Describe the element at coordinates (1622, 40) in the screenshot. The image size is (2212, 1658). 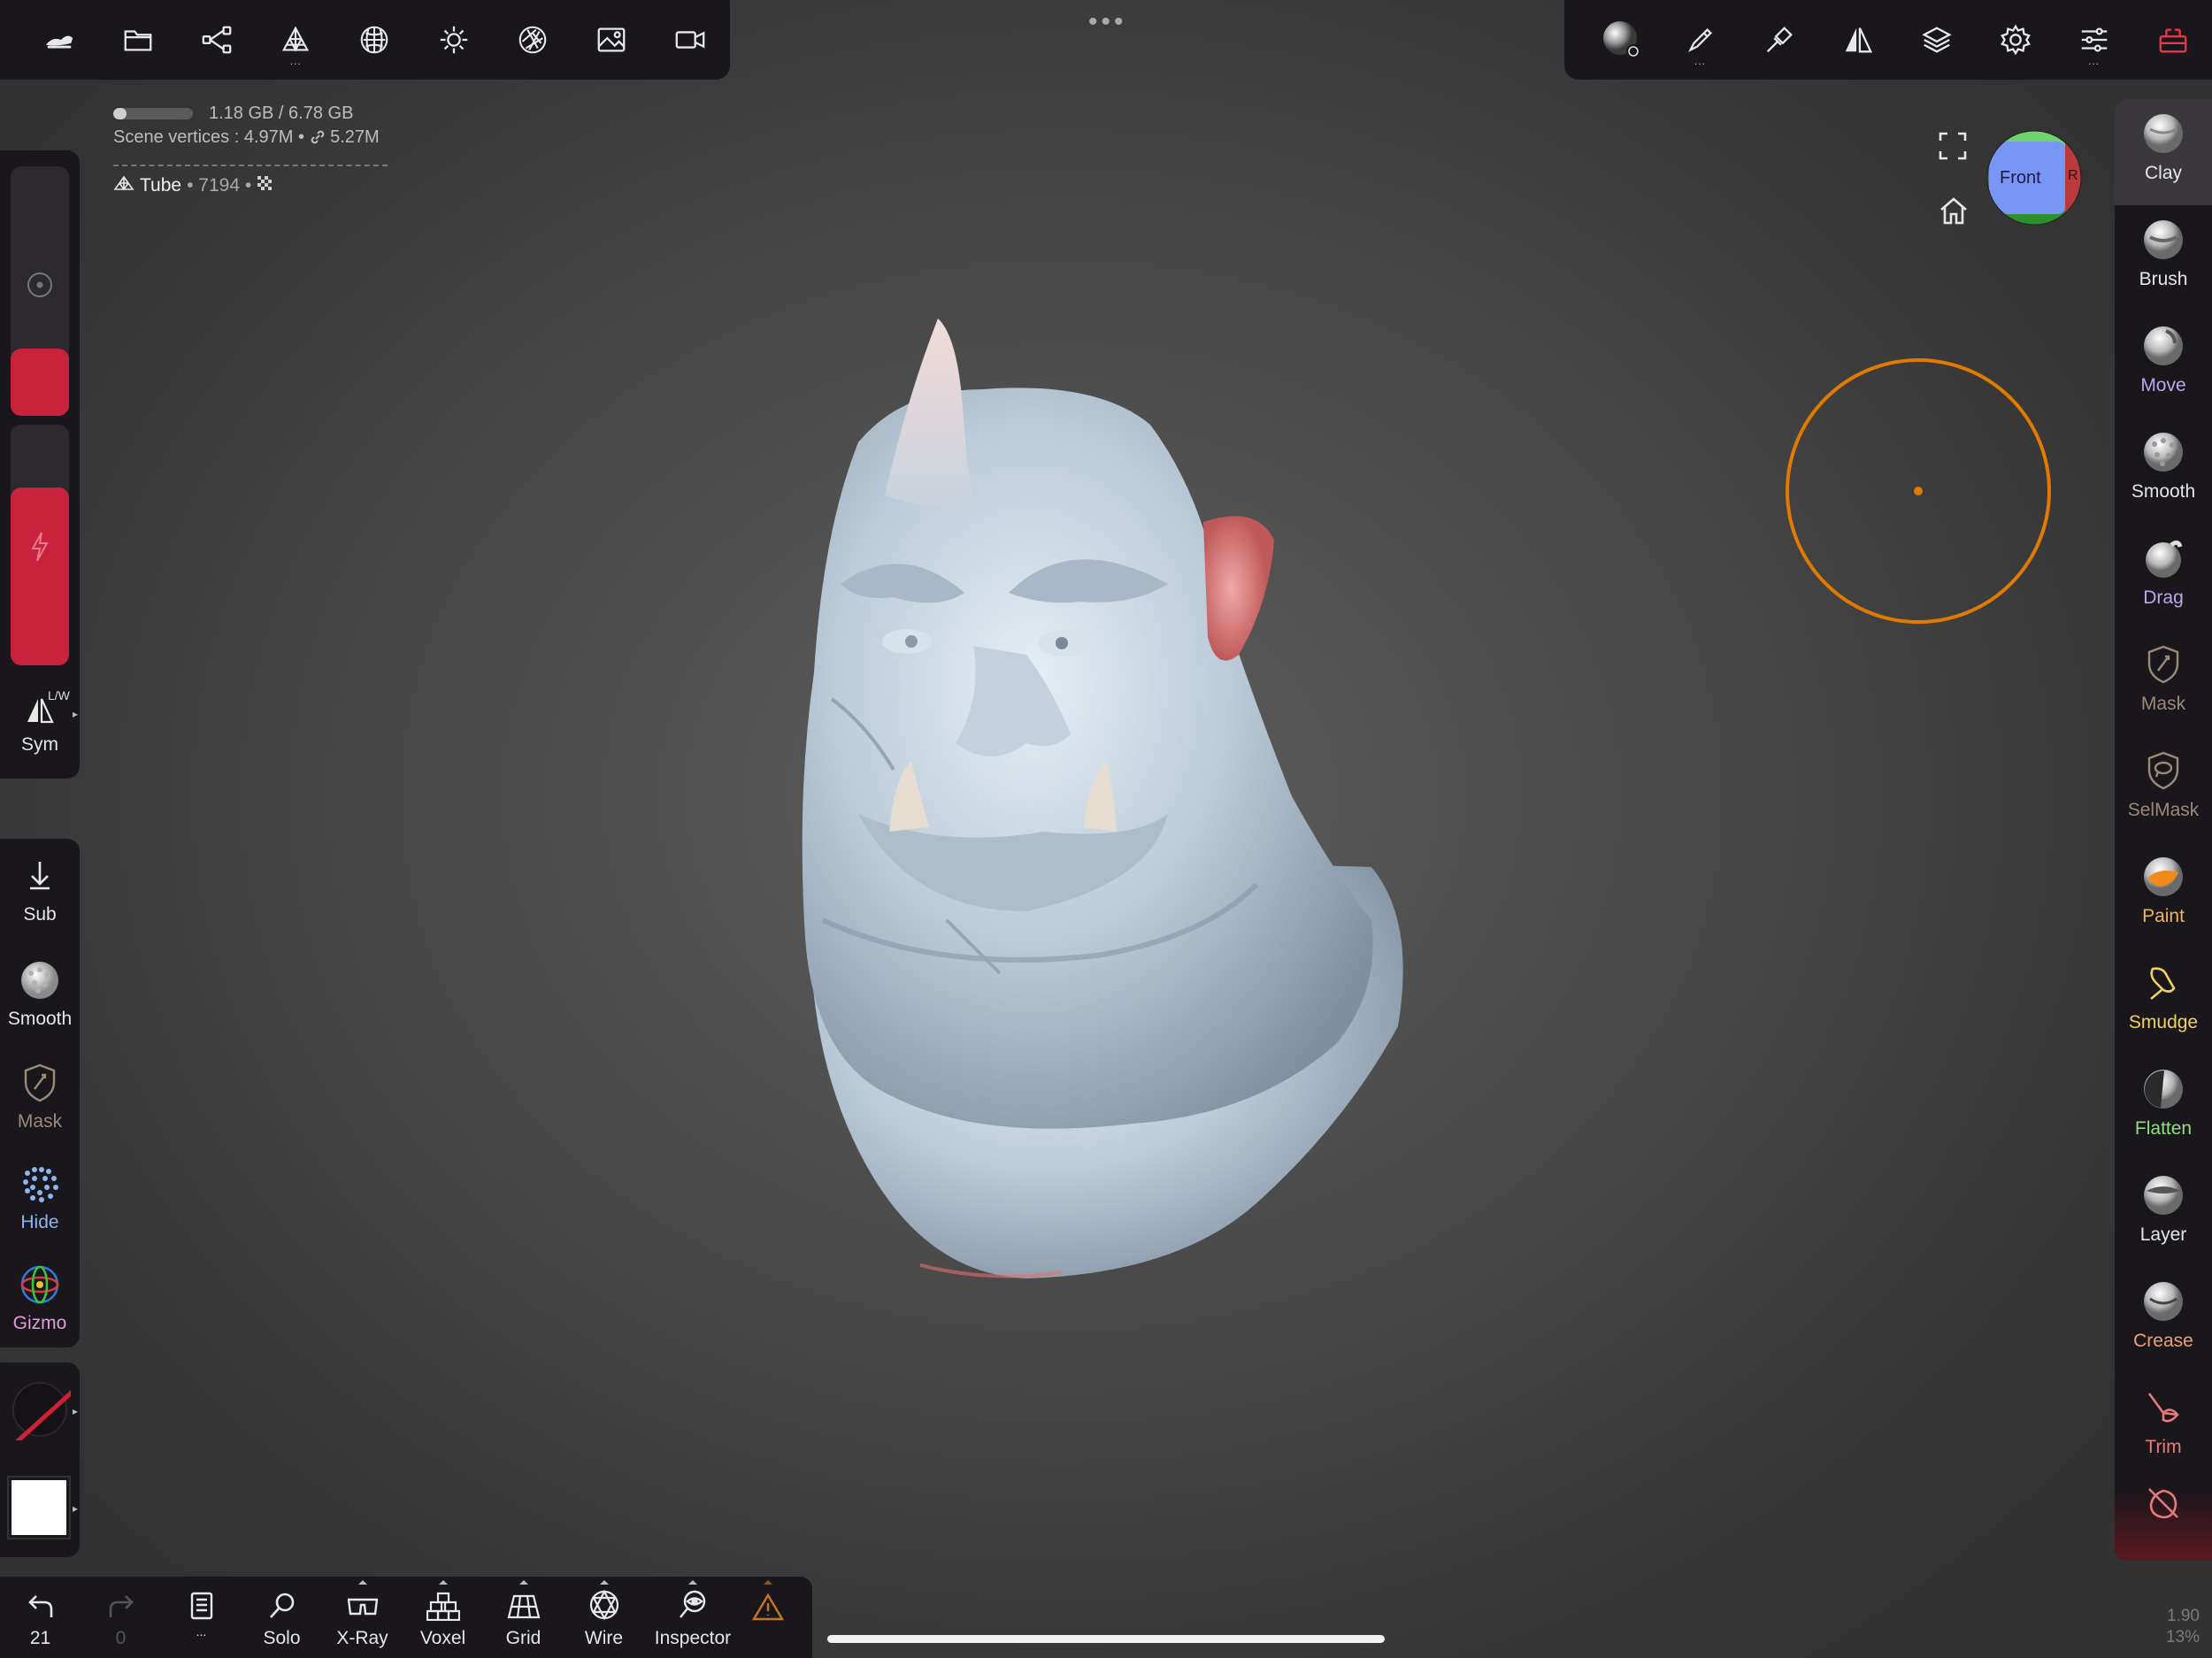
I see `material-ball-icon` at that location.